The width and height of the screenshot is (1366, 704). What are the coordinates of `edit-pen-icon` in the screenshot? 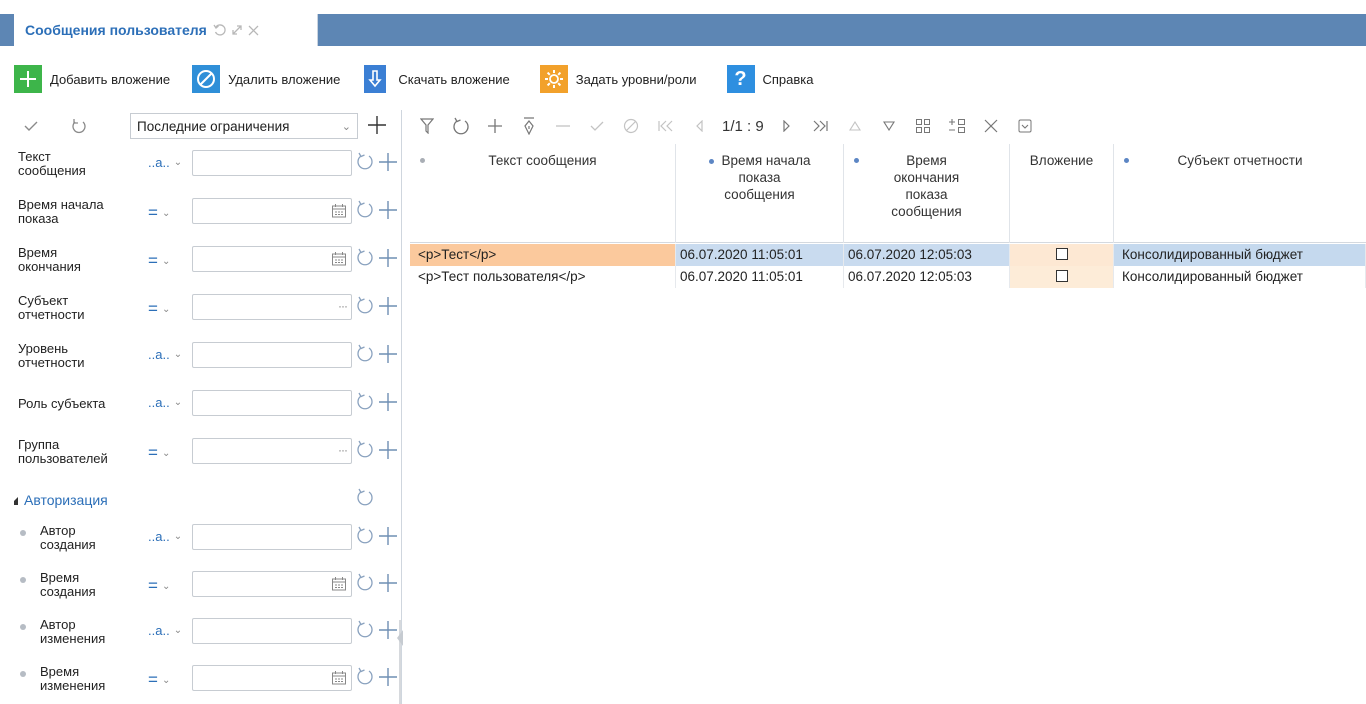 It's located at (529, 126).